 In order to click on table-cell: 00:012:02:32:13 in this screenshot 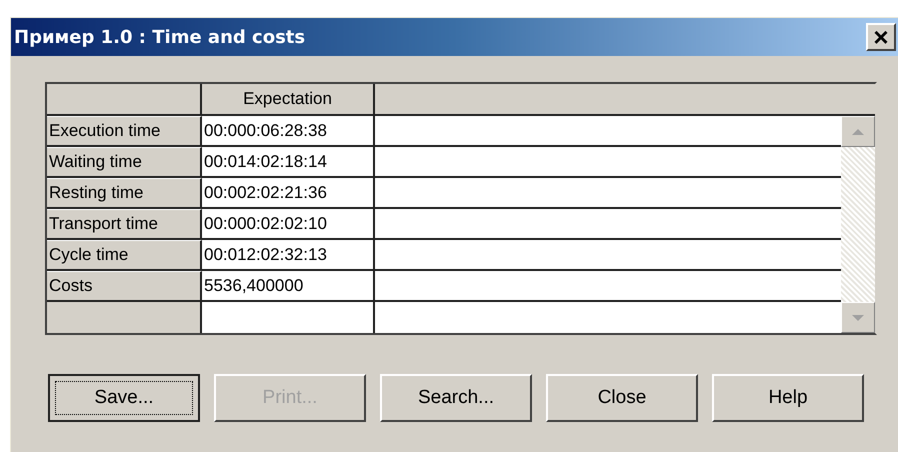, I will do `click(288, 254)`.